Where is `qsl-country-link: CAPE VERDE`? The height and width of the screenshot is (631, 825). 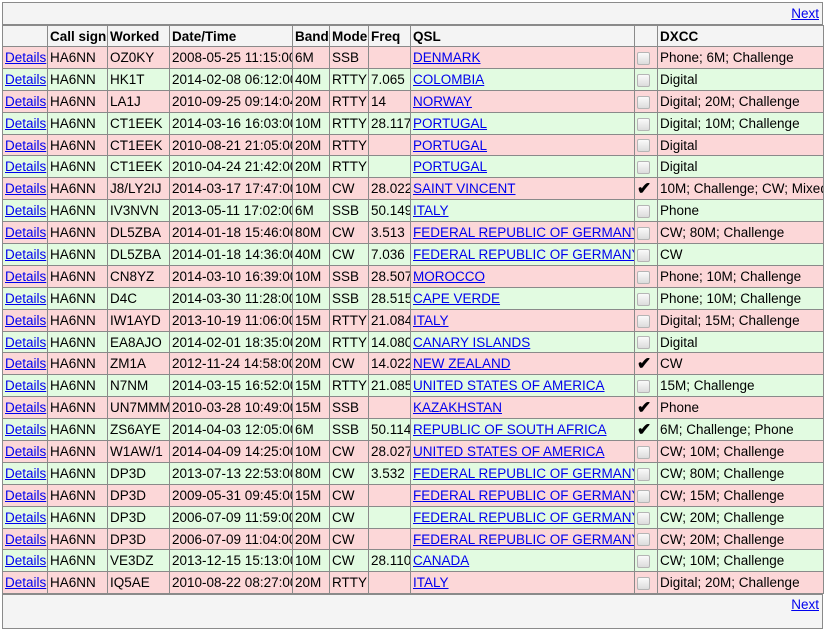 qsl-country-link: CAPE VERDE is located at coordinates (456, 298).